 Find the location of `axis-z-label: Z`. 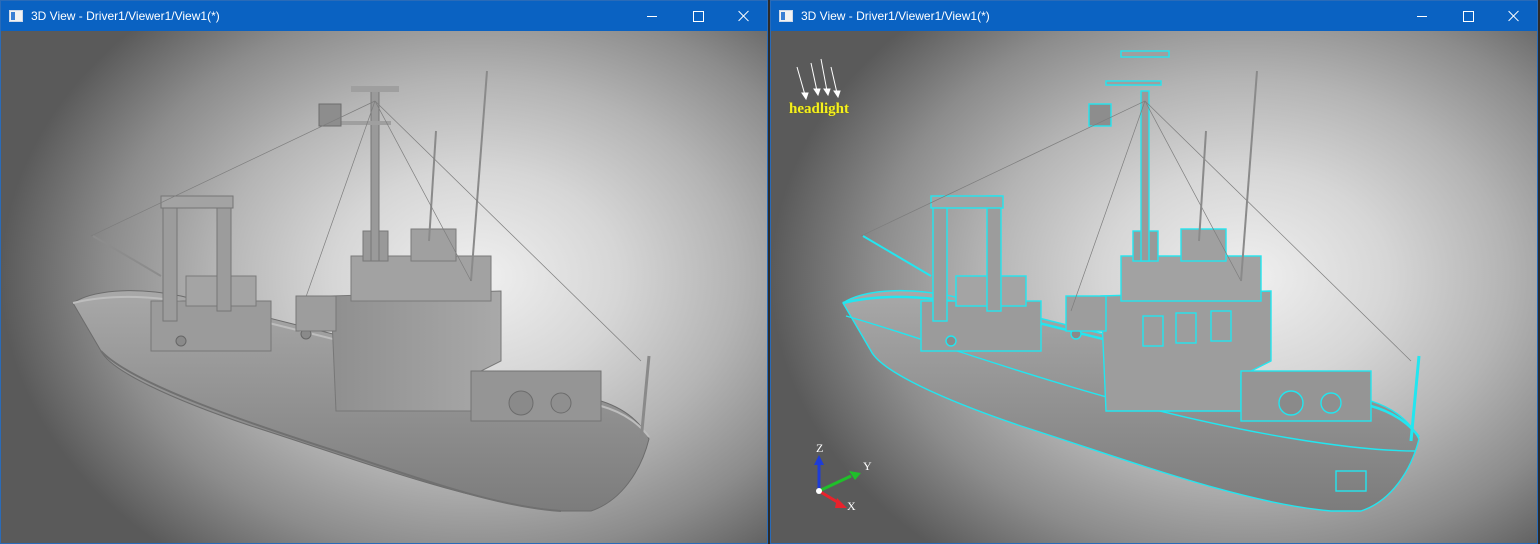

axis-z-label: Z is located at coordinates (820, 448).